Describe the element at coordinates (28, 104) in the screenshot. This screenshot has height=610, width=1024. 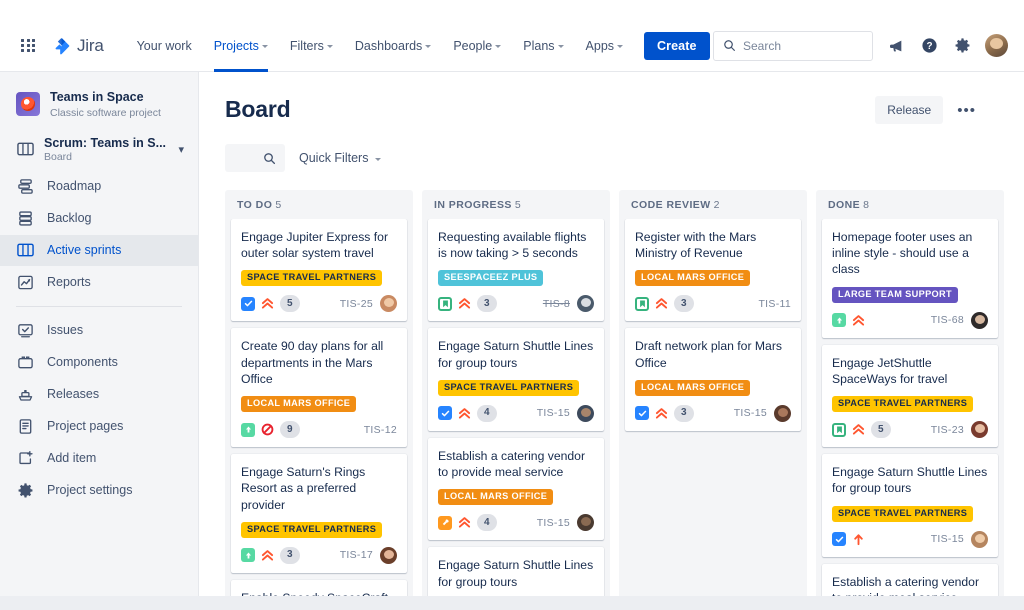
I see `project-avatar-icon` at that location.